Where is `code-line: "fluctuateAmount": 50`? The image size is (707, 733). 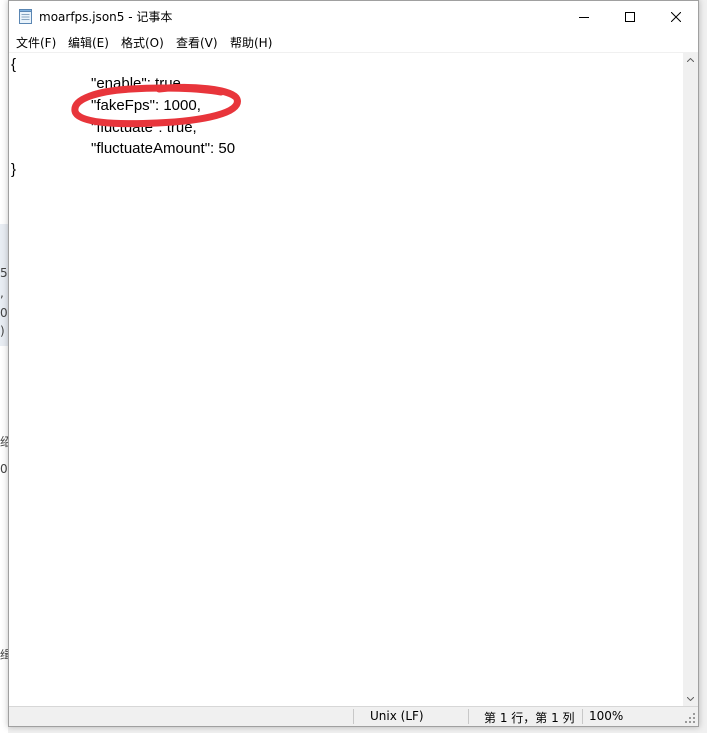 code-line: "fluctuateAmount": 50 is located at coordinates (163, 148).